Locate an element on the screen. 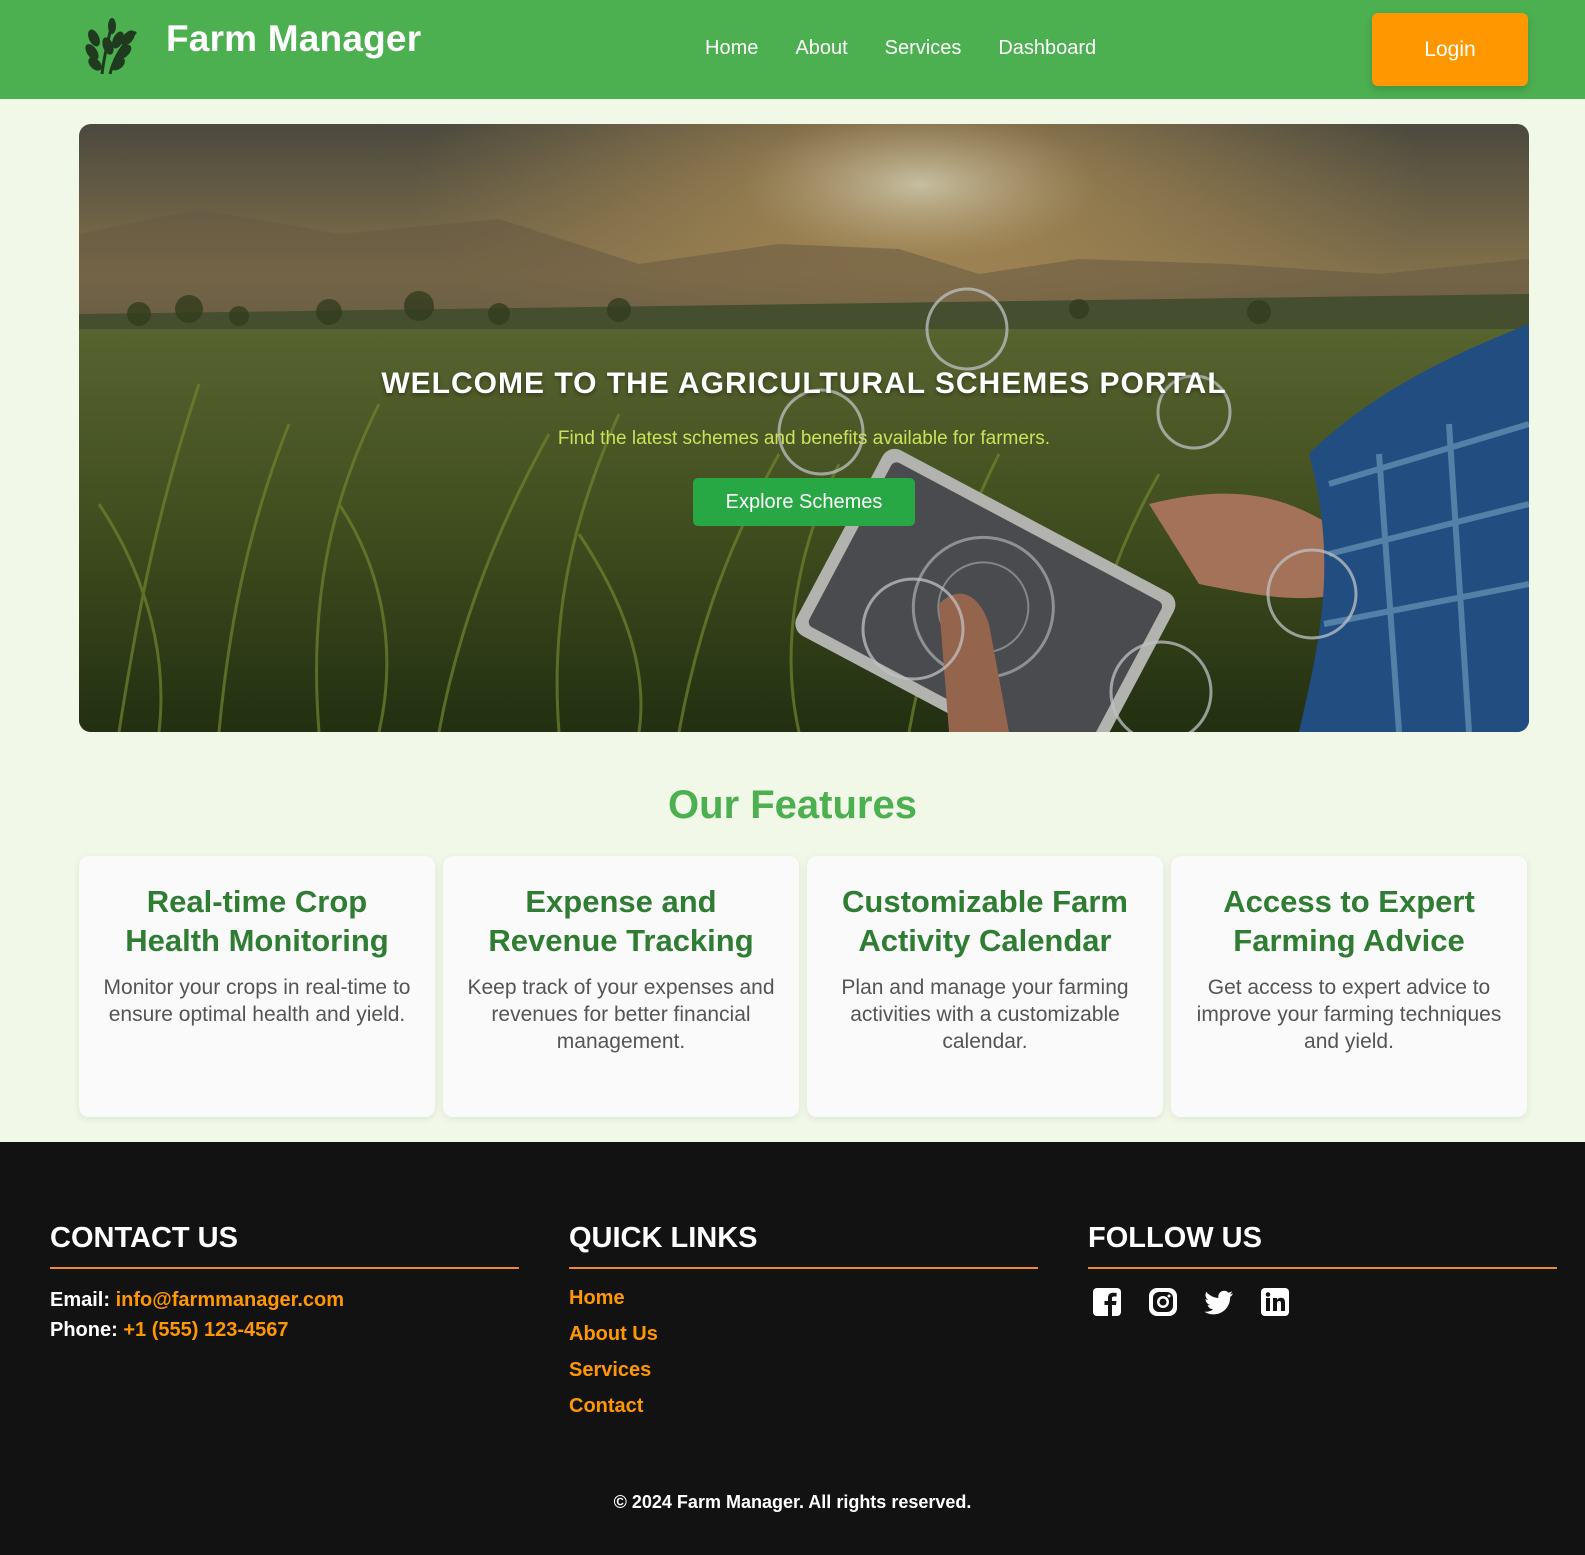 Image resolution: width=1585 pixels, height=1555 pixels. email-link: info@farmmanager.com is located at coordinates (230, 1300).